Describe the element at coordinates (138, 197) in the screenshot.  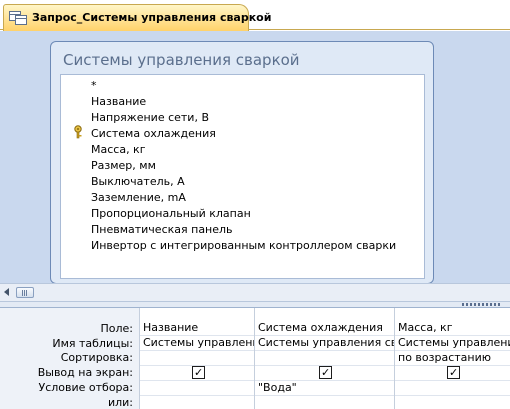
I see `field-list-item: Заземление, mA` at that location.